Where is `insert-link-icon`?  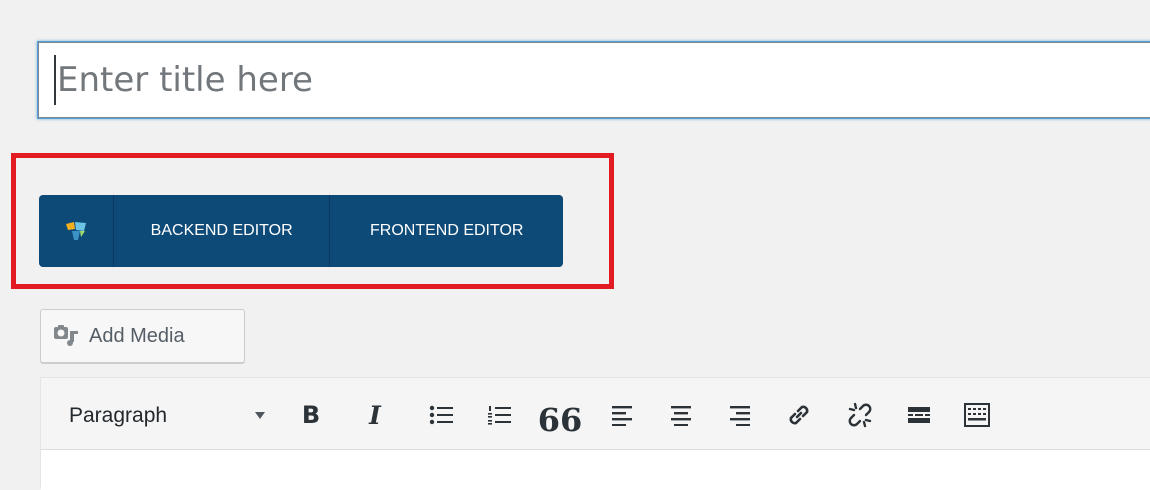
insert-link-icon is located at coordinates (799, 415).